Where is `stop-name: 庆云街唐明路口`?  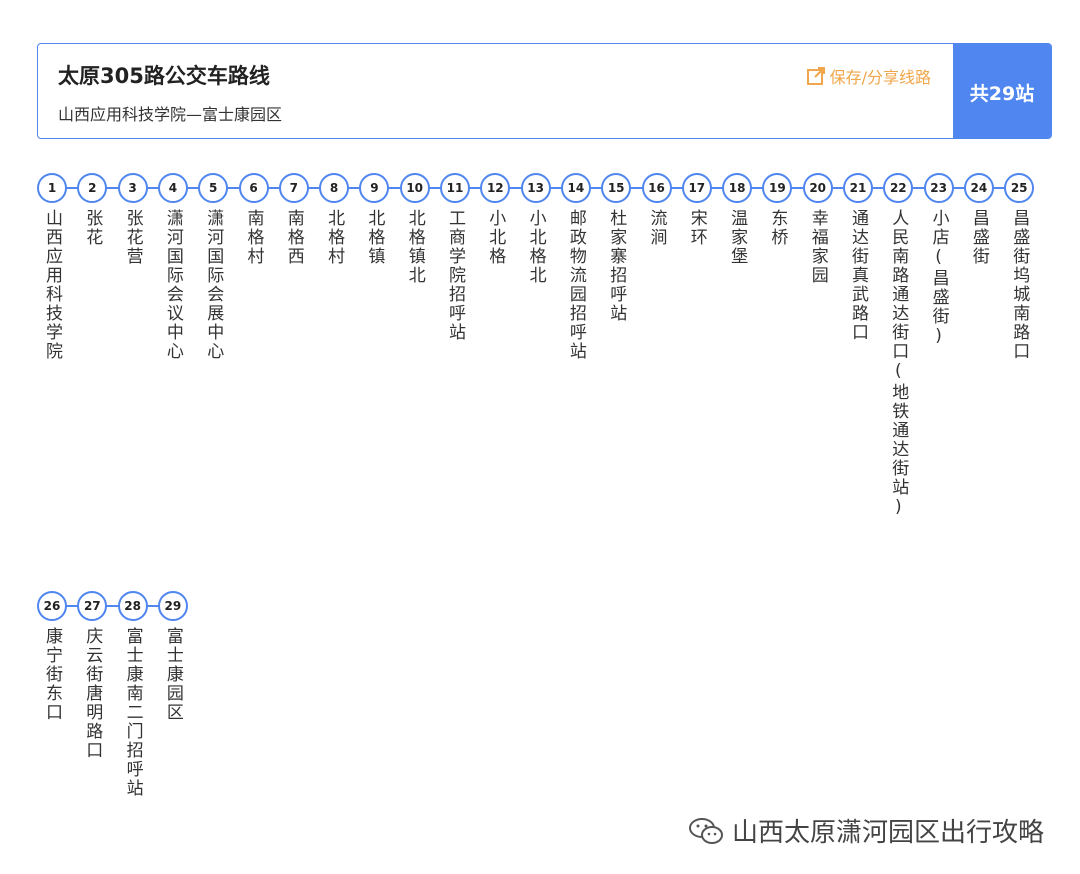 stop-name: 庆云街唐明路口 is located at coordinates (92, 693).